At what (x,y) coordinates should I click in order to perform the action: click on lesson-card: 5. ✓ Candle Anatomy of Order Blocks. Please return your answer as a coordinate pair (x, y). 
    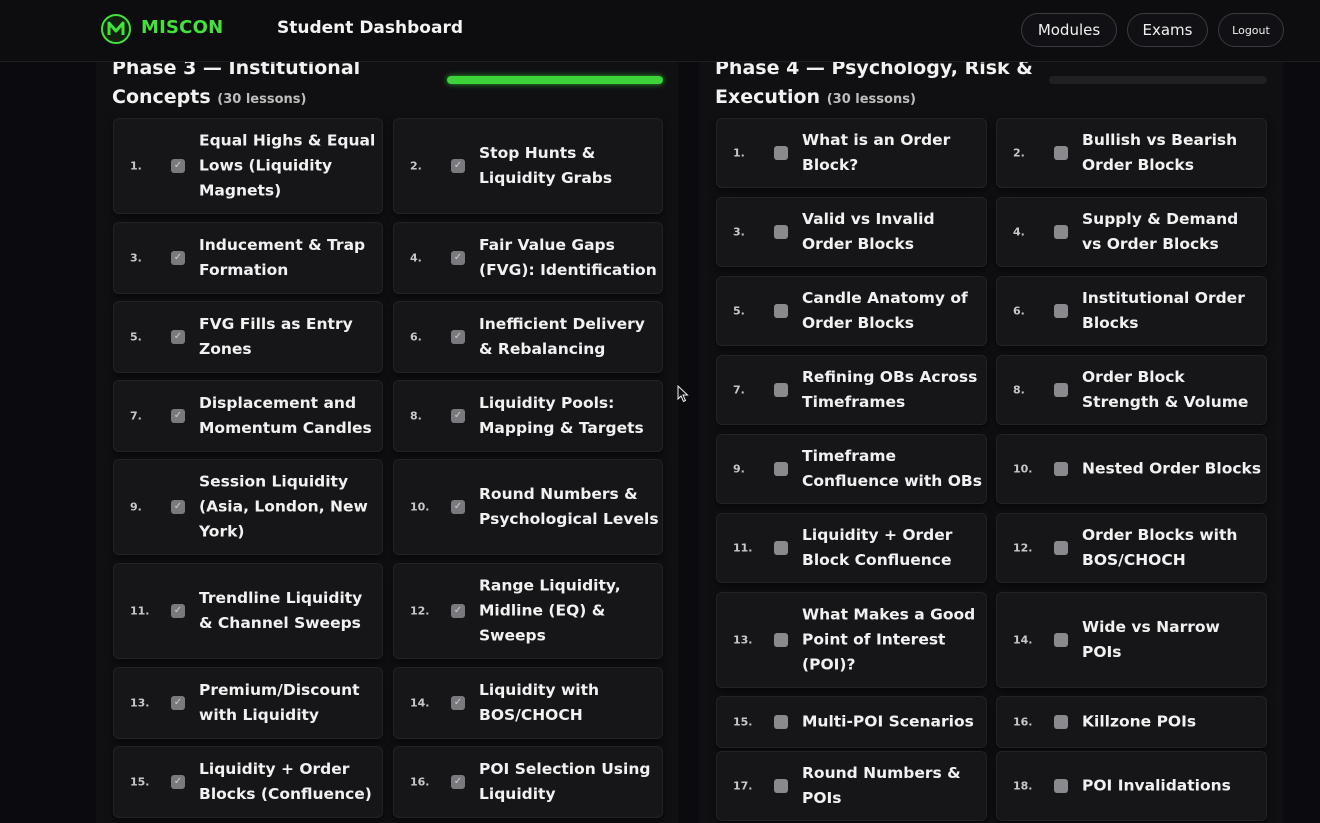
    Looking at the image, I should click on (851, 311).